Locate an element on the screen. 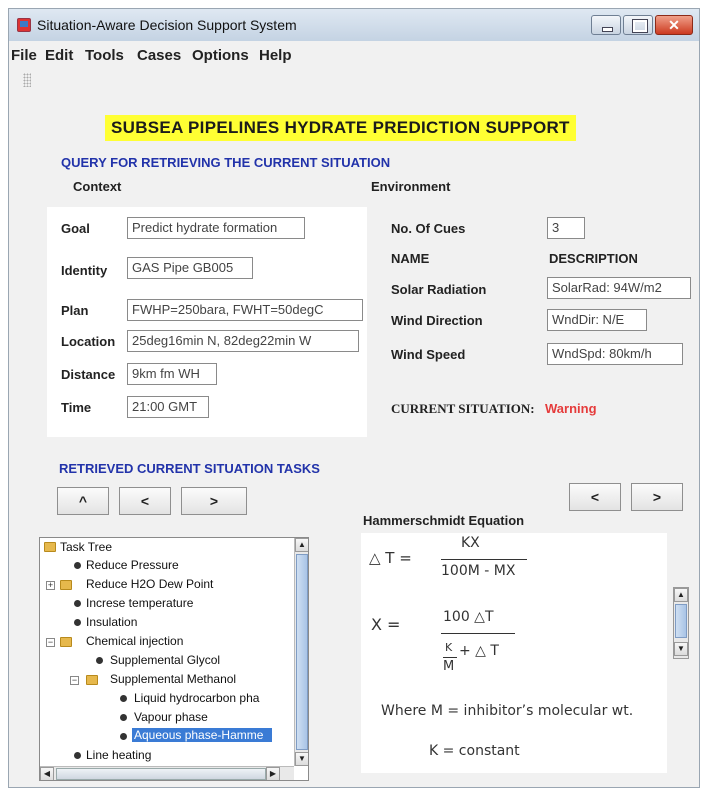 The image size is (702, 796). tree-node-supplemental-methanol: Supplemental Methanol is located at coordinates (173, 679).